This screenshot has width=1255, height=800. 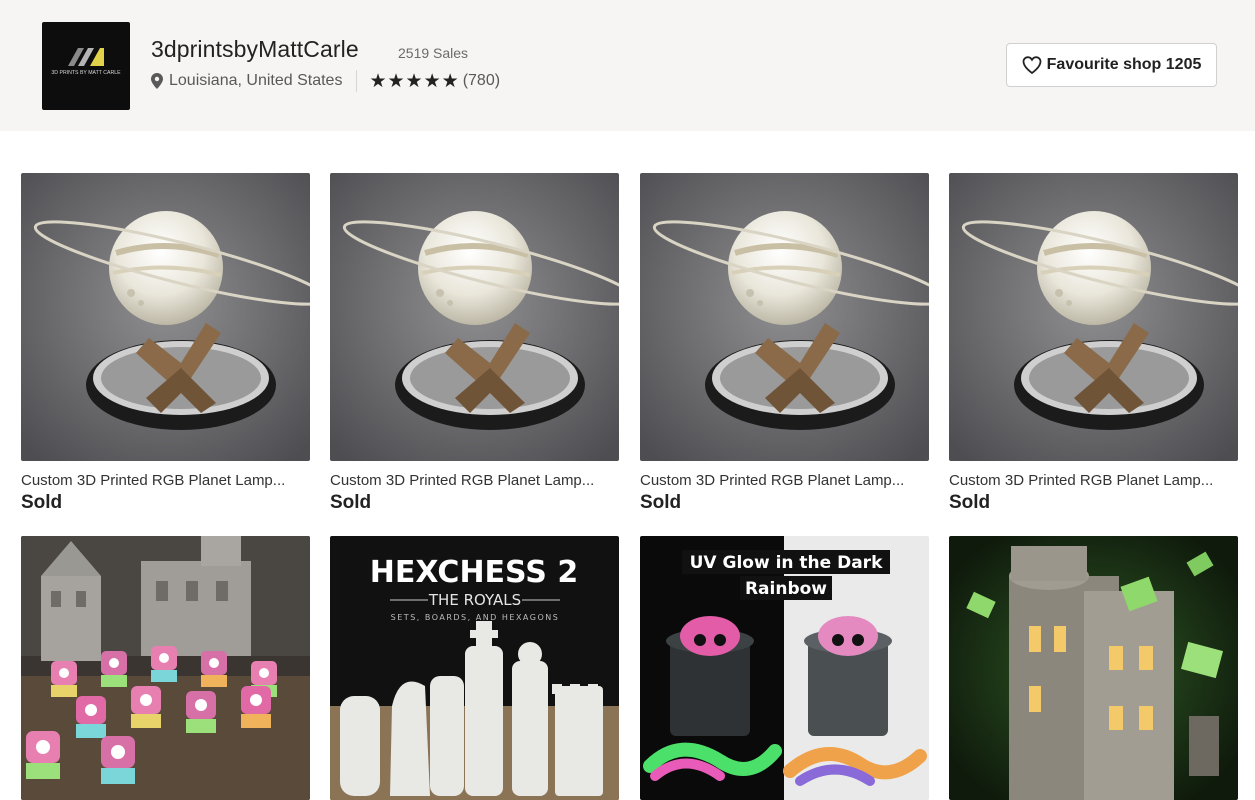 What do you see at coordinates (1124, 64) in the screenshot?
I see `favourite-label: Favourite shop 1205` at bounding box center [1124, 64].